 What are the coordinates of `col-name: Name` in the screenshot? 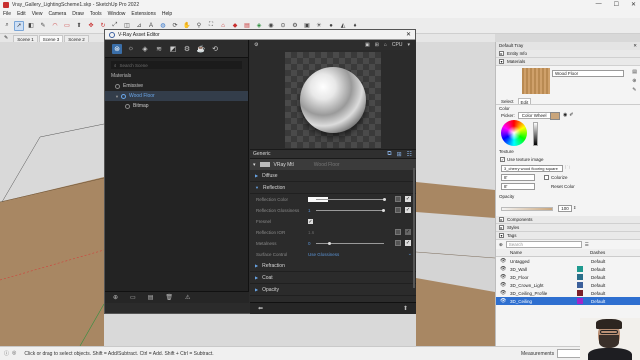 It's located at (550, 252).